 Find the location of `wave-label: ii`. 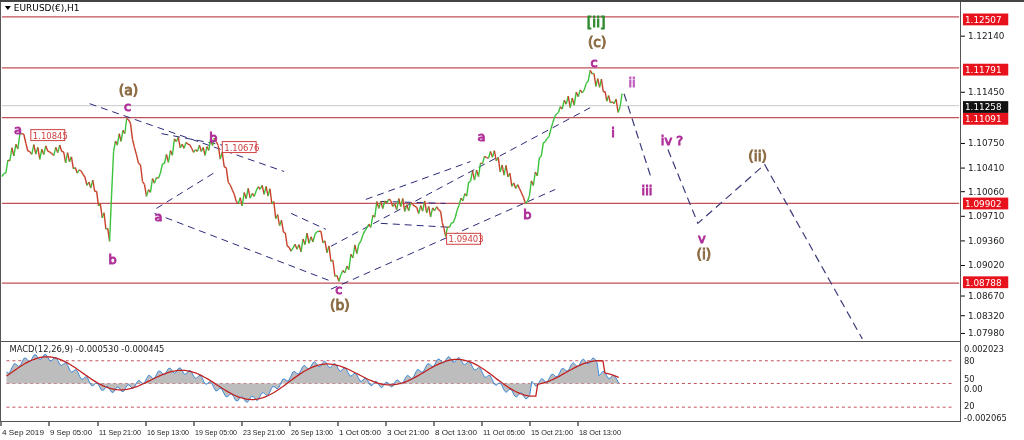

wave-label: ii is located at coordinates (632, 82).